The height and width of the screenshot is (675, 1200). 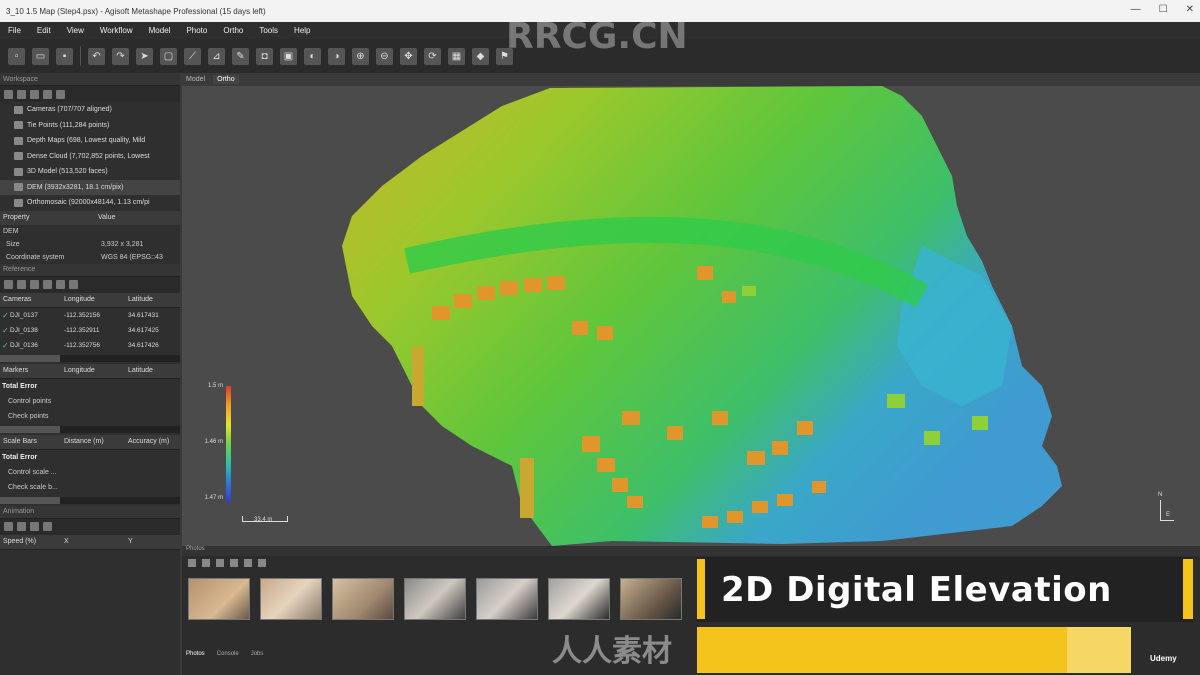 I want to click on undo-icon: ↶, so click(x=96, y=56).